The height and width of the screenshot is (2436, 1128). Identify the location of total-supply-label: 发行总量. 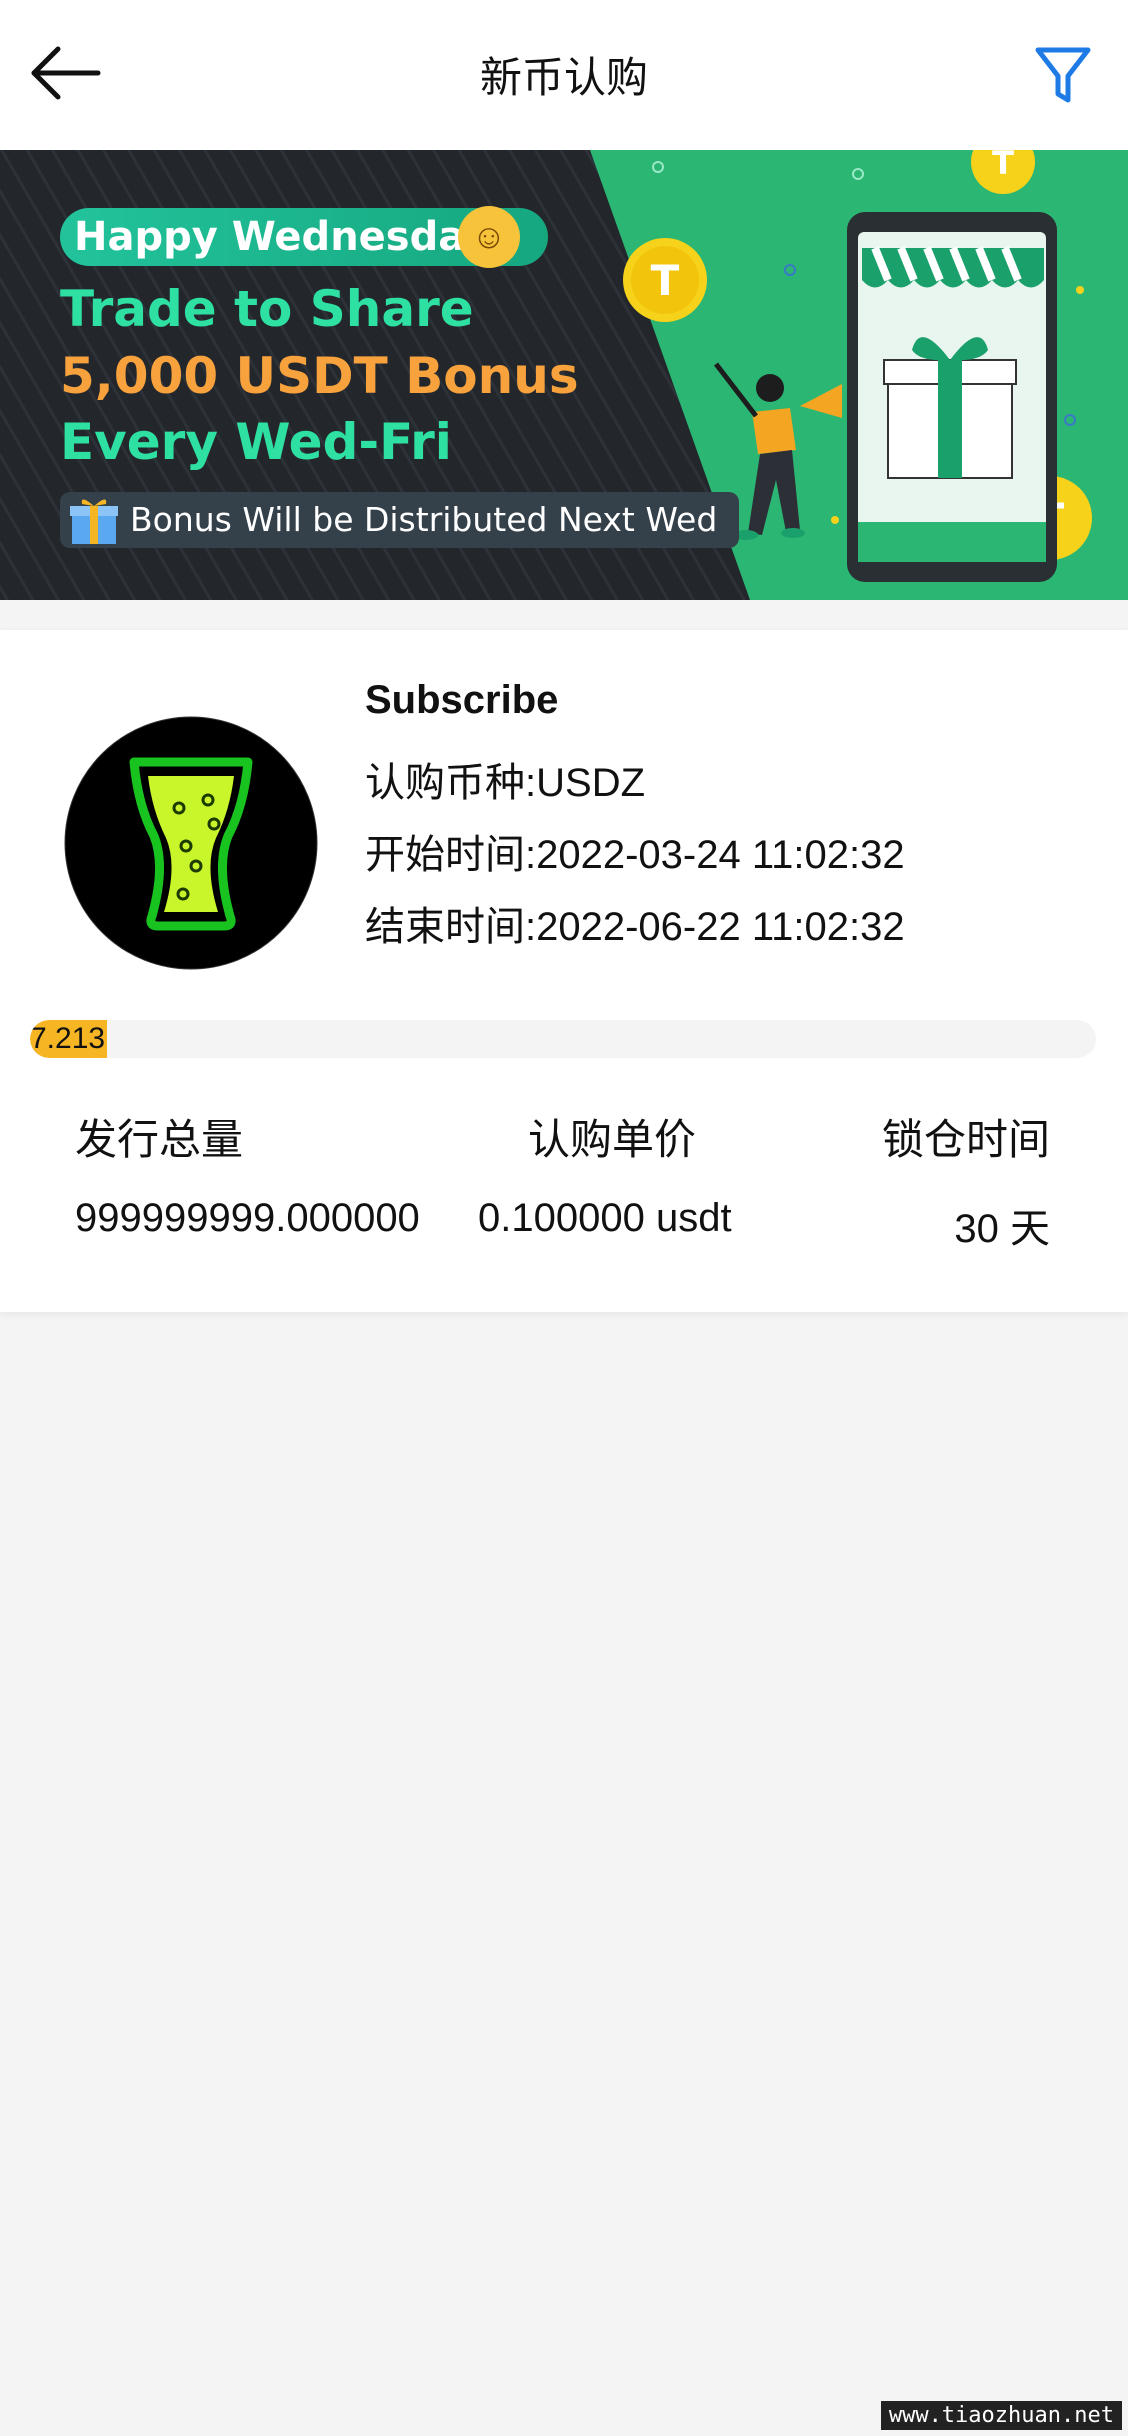
(159, 1139).